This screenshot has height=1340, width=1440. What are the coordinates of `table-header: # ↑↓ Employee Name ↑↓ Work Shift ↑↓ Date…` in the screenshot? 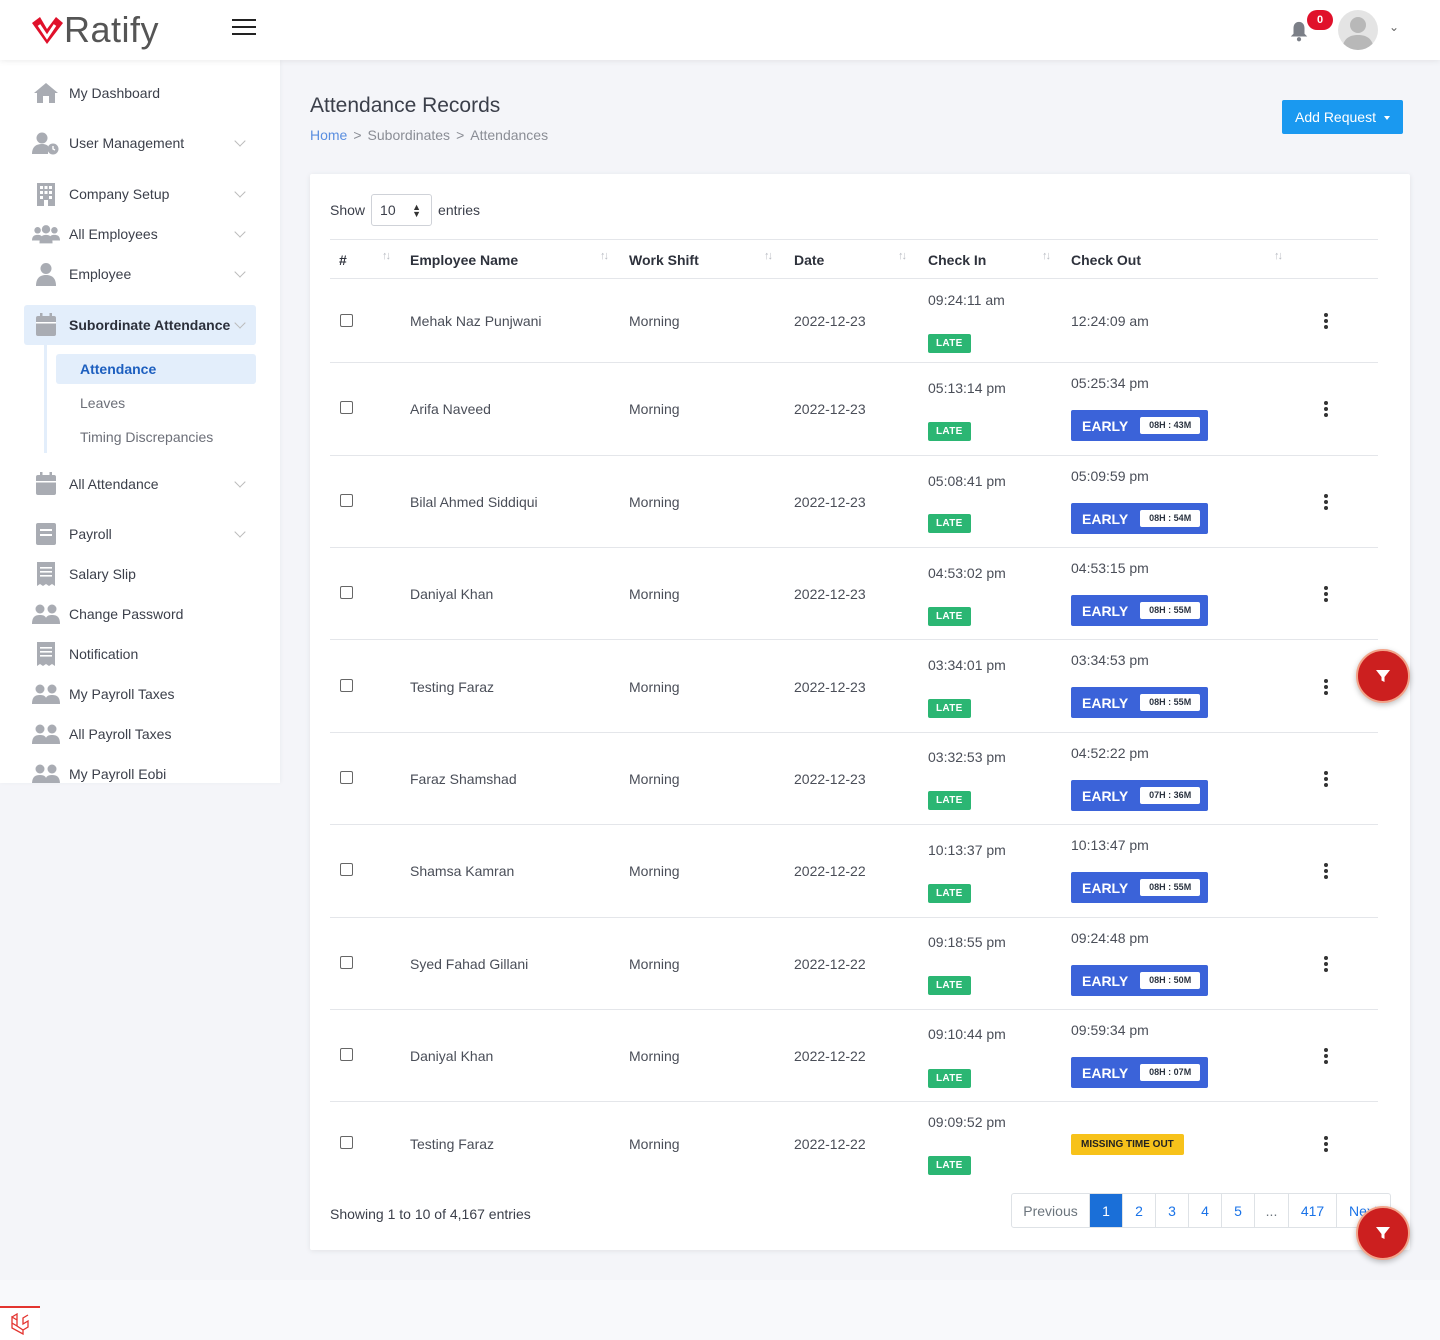 It's located at (854, 259).